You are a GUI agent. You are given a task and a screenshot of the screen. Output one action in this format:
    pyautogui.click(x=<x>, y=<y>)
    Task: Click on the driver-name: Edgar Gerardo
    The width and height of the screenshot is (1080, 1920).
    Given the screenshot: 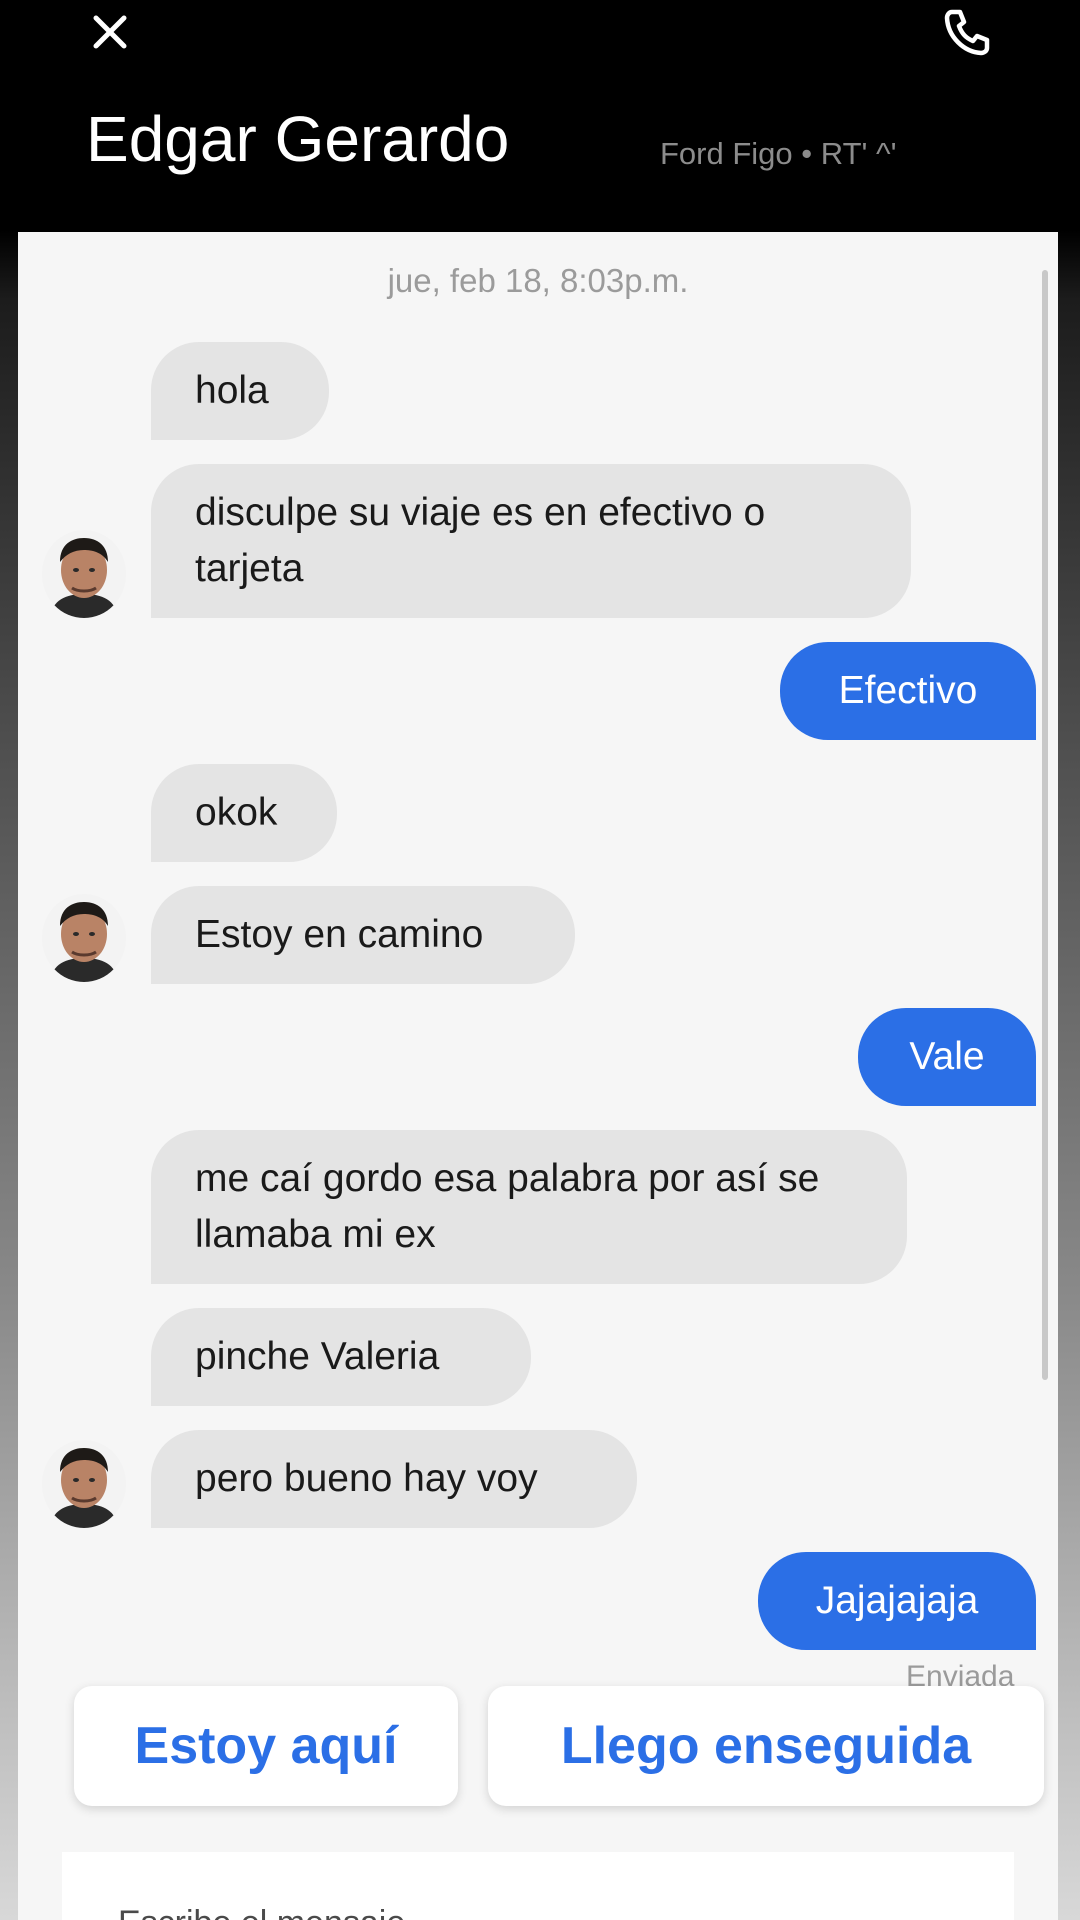 What is the action you would take?
    pyautogui.click(x=298, y=139)
    